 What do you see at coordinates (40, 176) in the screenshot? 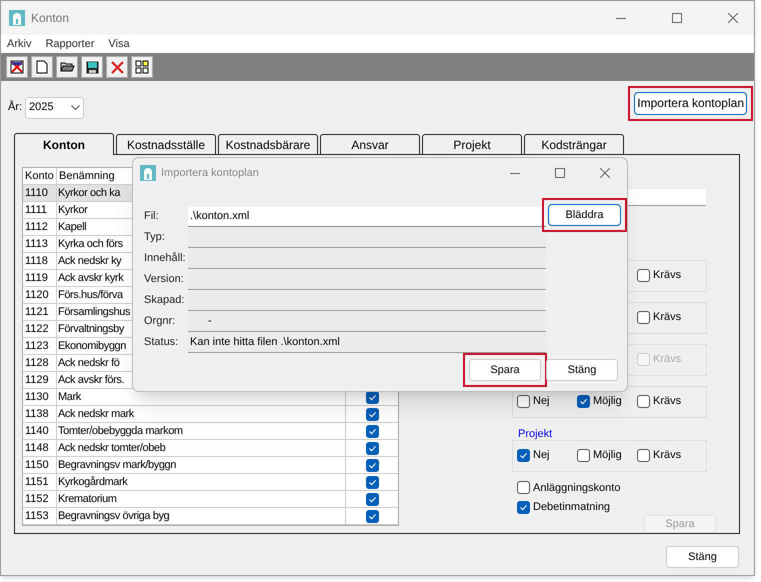
I see `column-header: Konto` at bounding box center [40, 176].